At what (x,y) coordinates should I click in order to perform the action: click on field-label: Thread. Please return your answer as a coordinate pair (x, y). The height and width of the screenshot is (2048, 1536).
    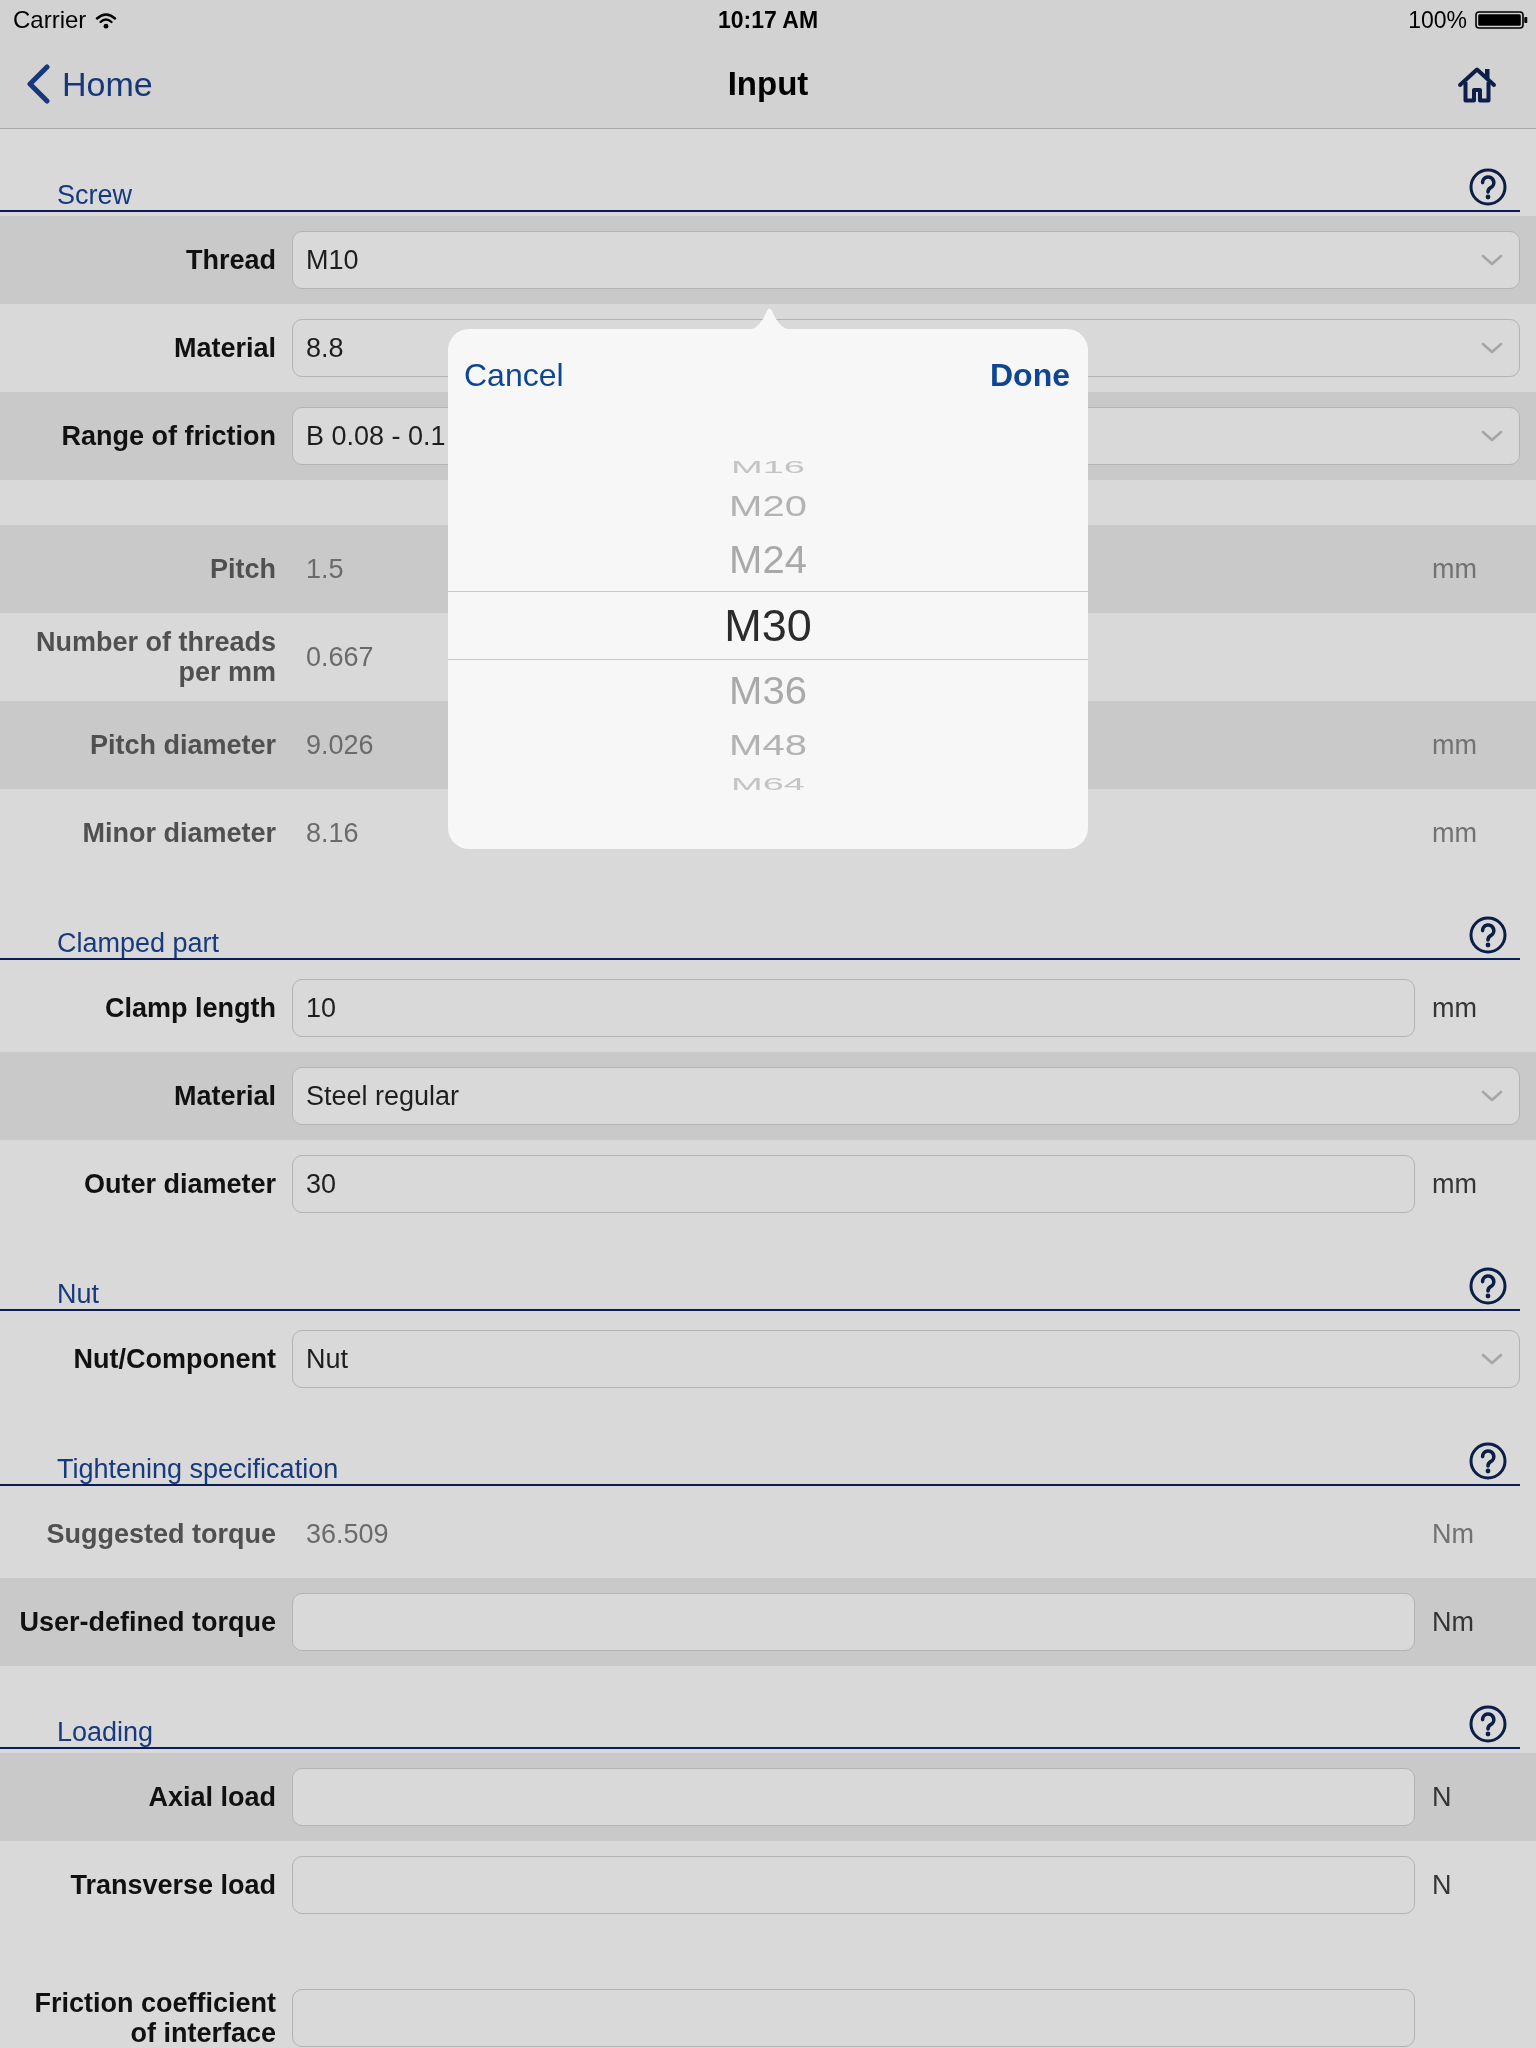
    Looking at the image, I should click on (230, 260).